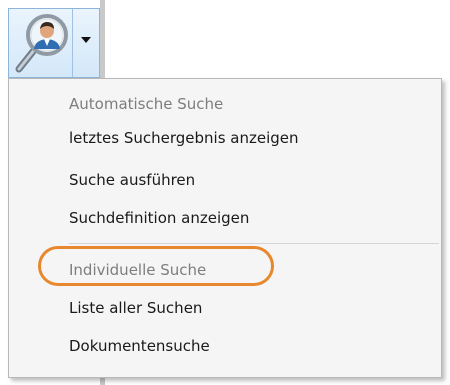  I want to click on menu-item-liste-aller-suchen: Liste aller Suchen, so click(225, 308).